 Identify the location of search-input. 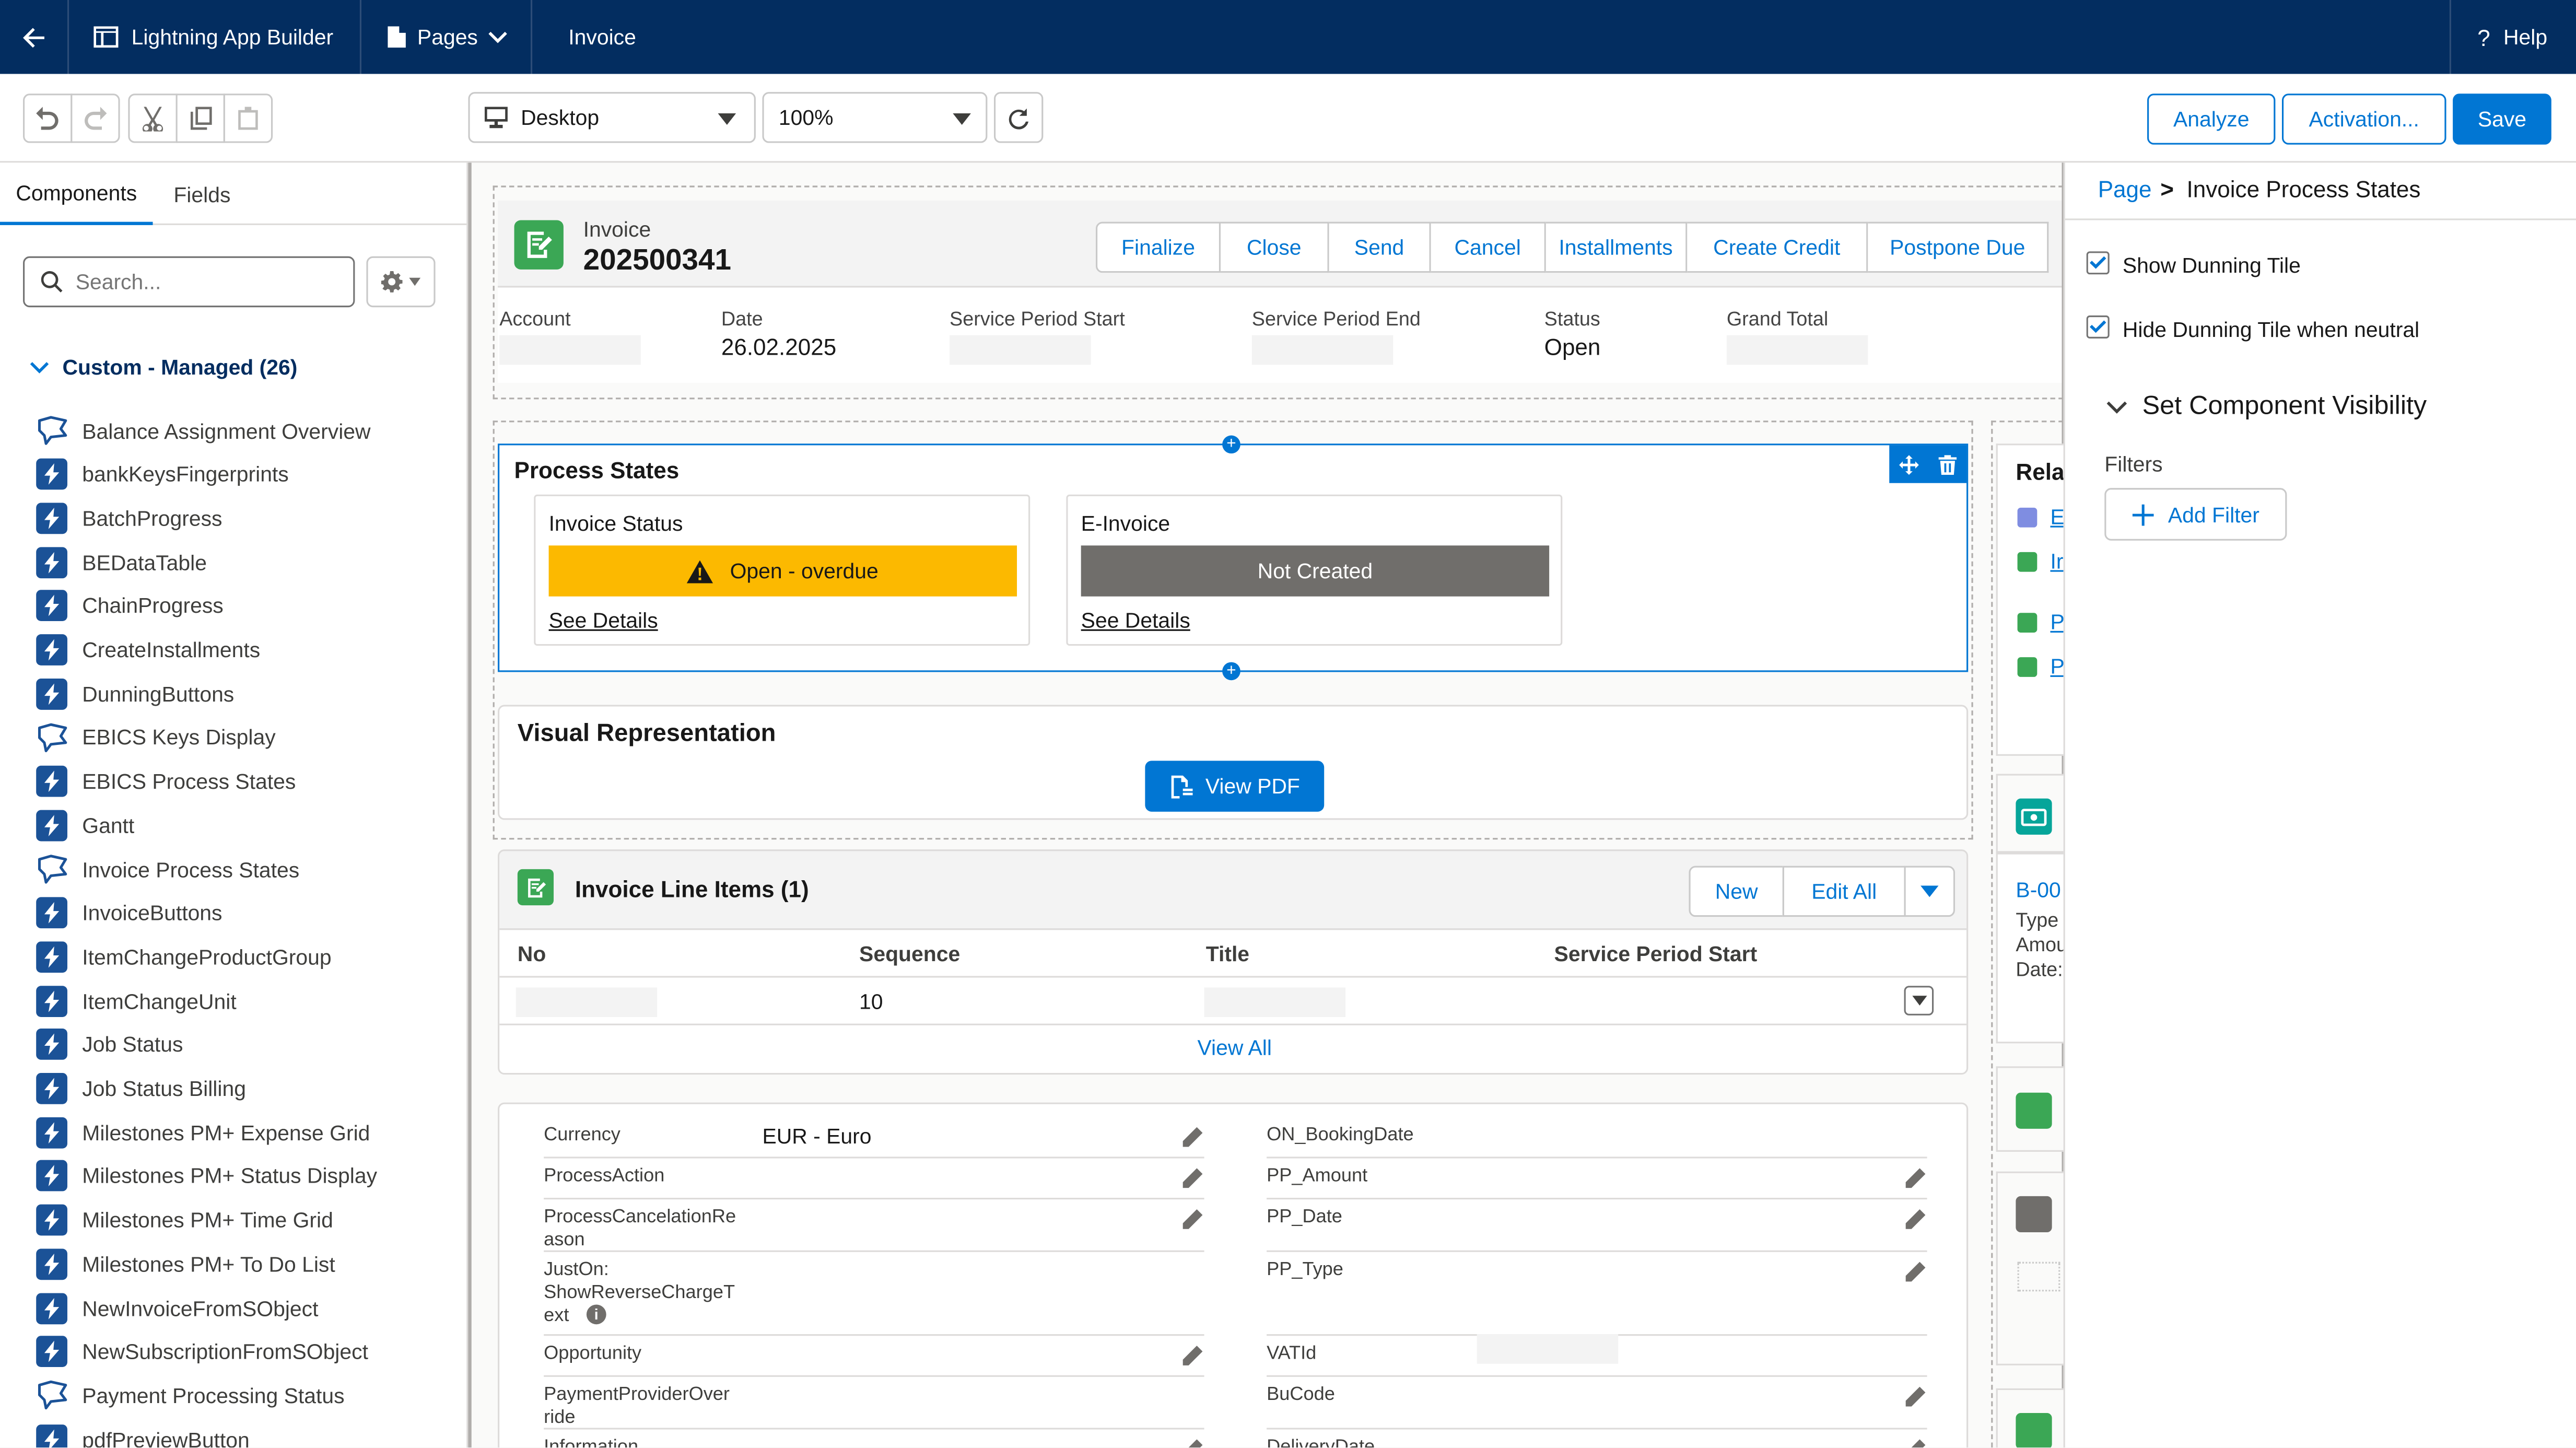
(206, 282).